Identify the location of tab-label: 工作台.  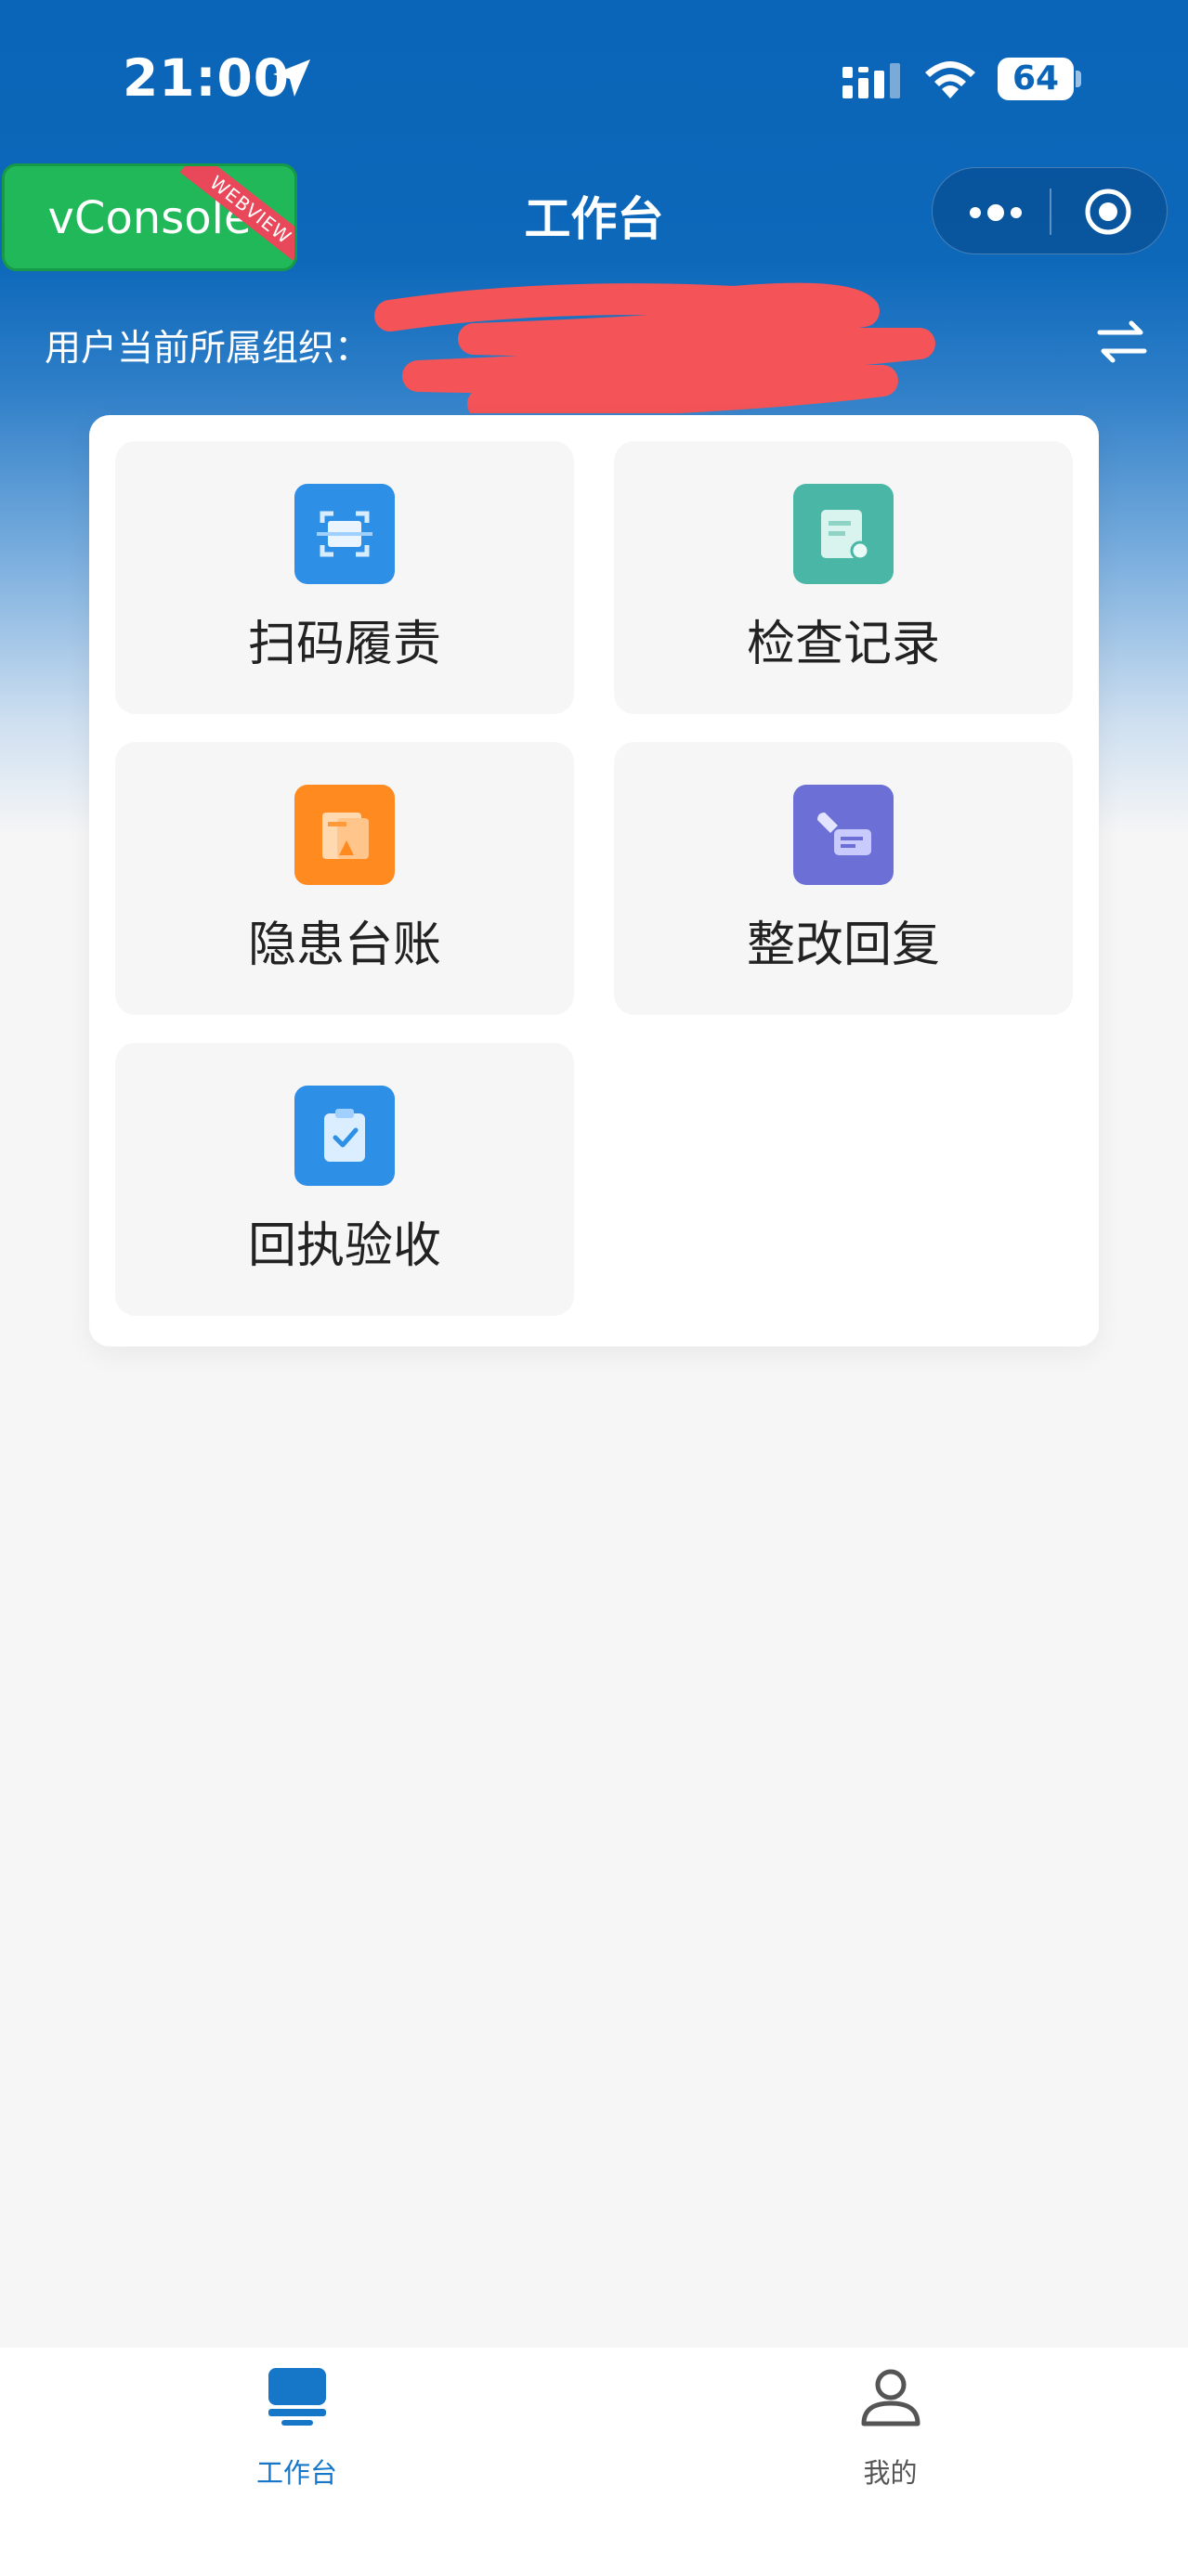
(296, 2473).